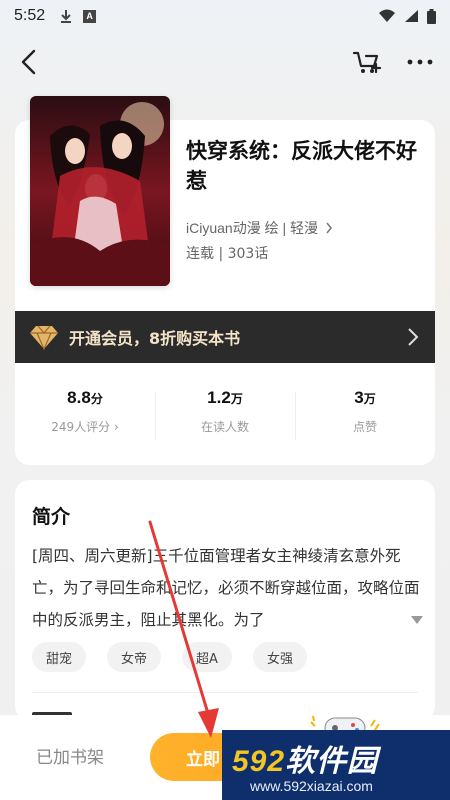 The image size is (450, 800). Describe the element at coordinates (30, 15) in the screenshot. I see `status-time: 5:52` at that location.